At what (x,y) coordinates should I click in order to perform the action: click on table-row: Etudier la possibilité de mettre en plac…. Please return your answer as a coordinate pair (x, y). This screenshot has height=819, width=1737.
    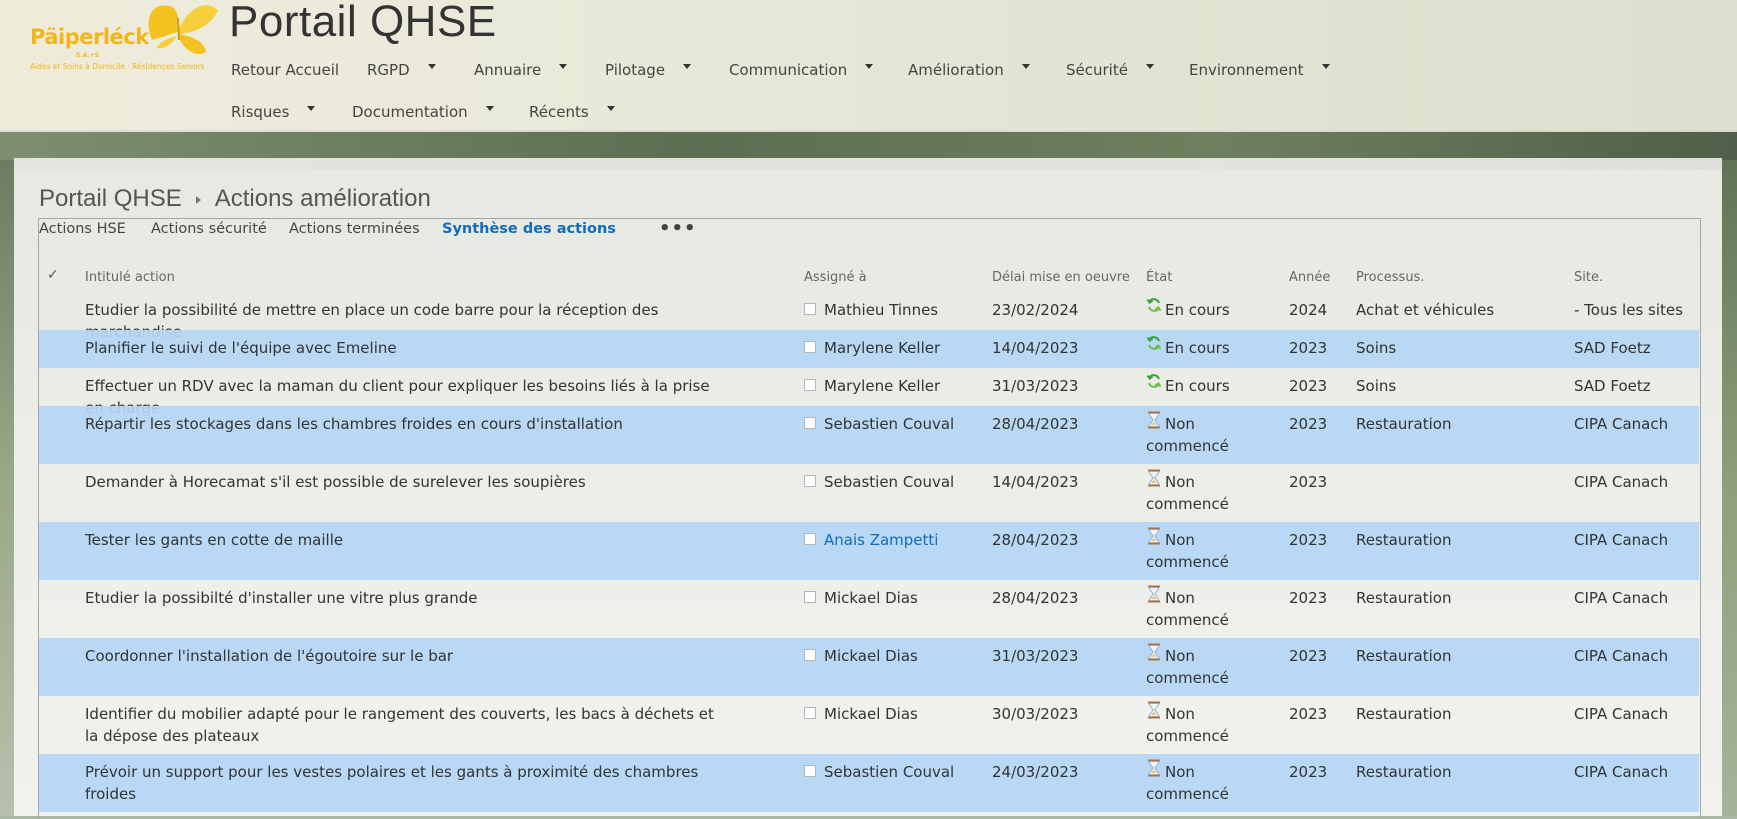
    Looking at the image, I should click on (869, 316).